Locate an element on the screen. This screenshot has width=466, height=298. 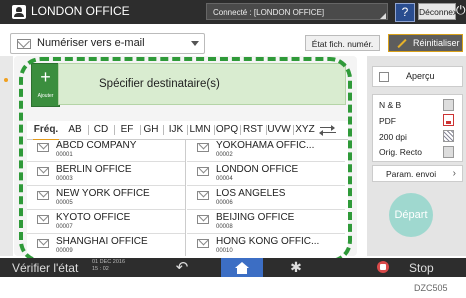
date: 01 DEC 2016 is located at coordinates (109, 262).